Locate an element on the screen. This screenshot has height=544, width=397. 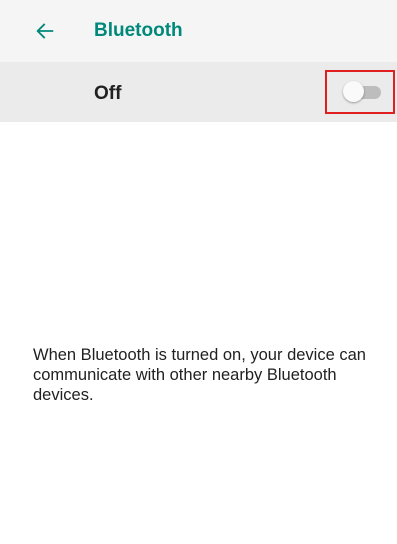
switch-thumb is located at coordinates (353, 91).